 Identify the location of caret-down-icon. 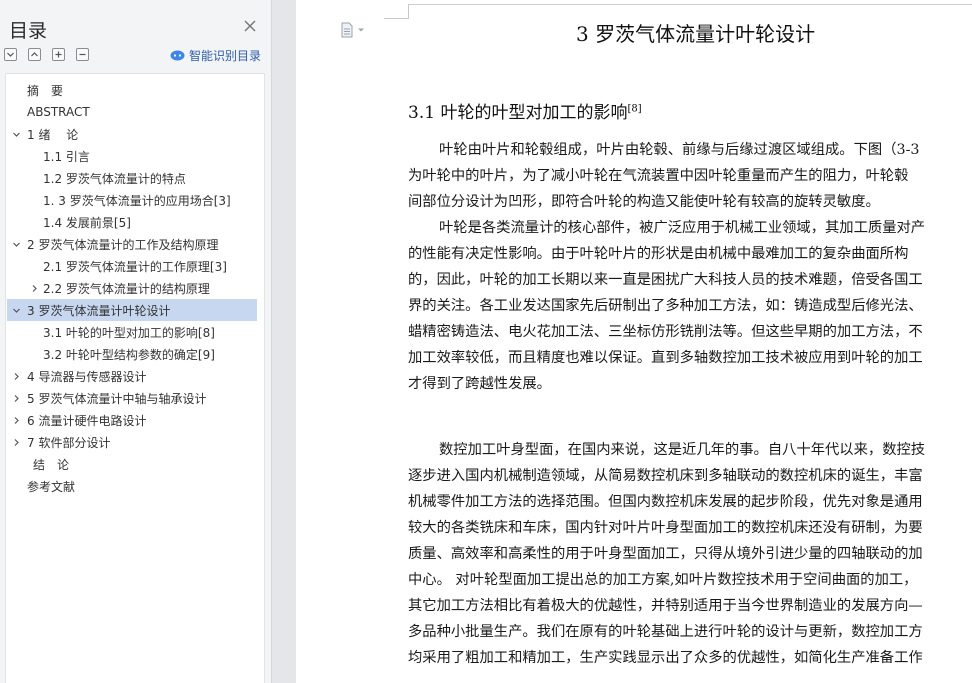
(361, 30).